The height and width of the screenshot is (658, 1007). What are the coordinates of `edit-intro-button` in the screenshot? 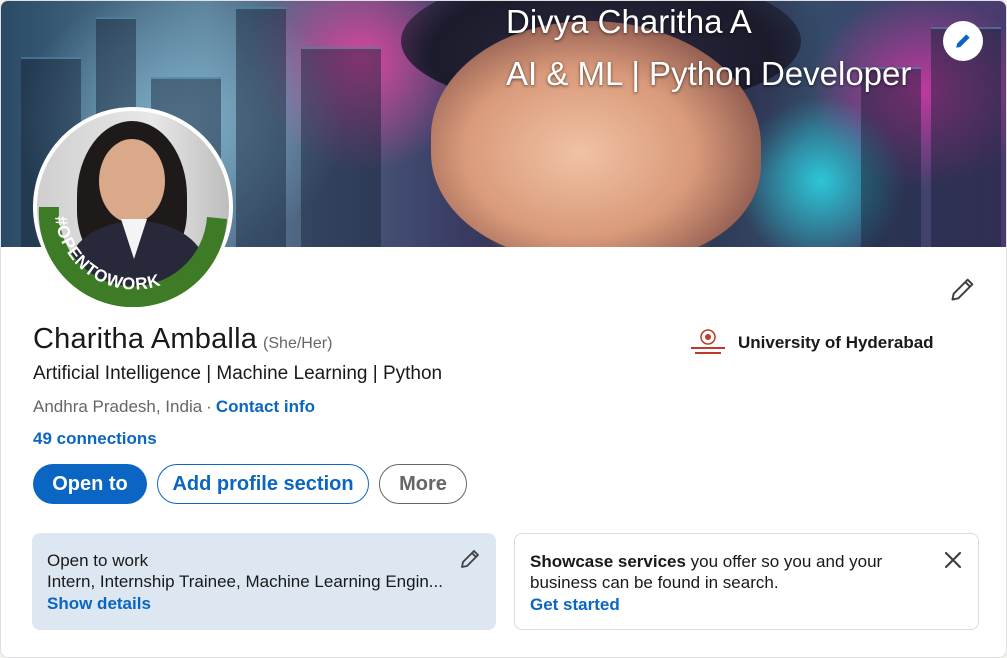 It's located at (963, 289).